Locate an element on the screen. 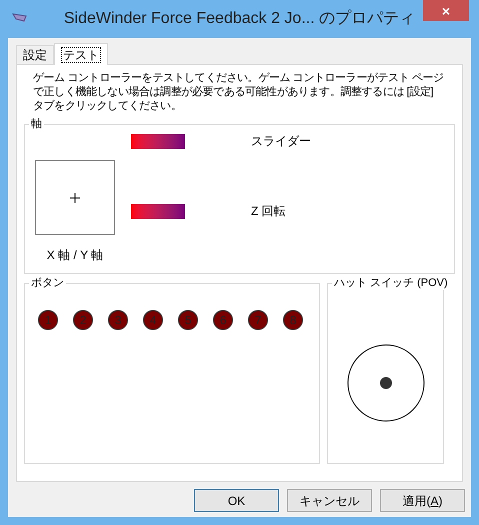 This screenshot has width=479, height=525. axis-label: スライダー is located at coordinates (281, 141).